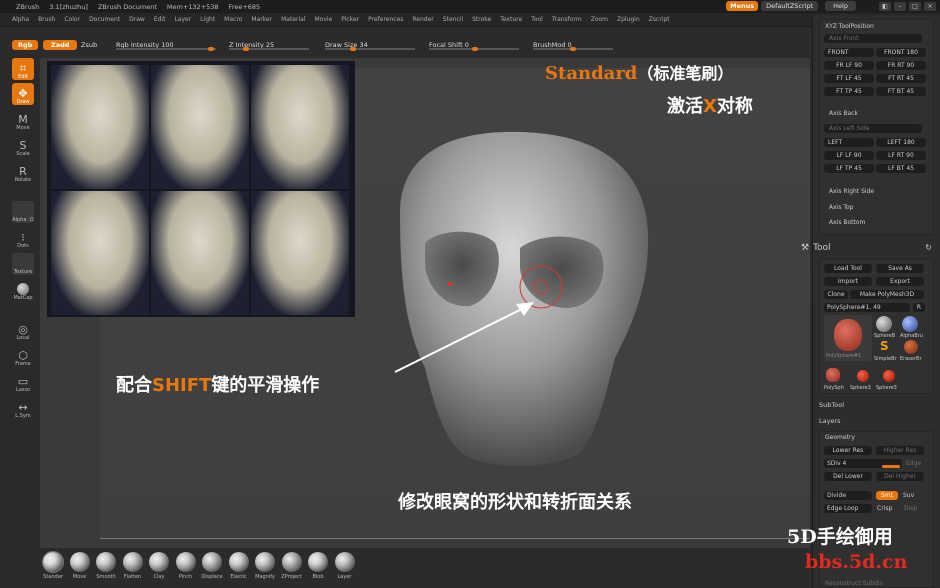 The height and width of the screenshot is (588, 940). I want to click on lf-bt45-button: LF BT 45, so click(901, 168).